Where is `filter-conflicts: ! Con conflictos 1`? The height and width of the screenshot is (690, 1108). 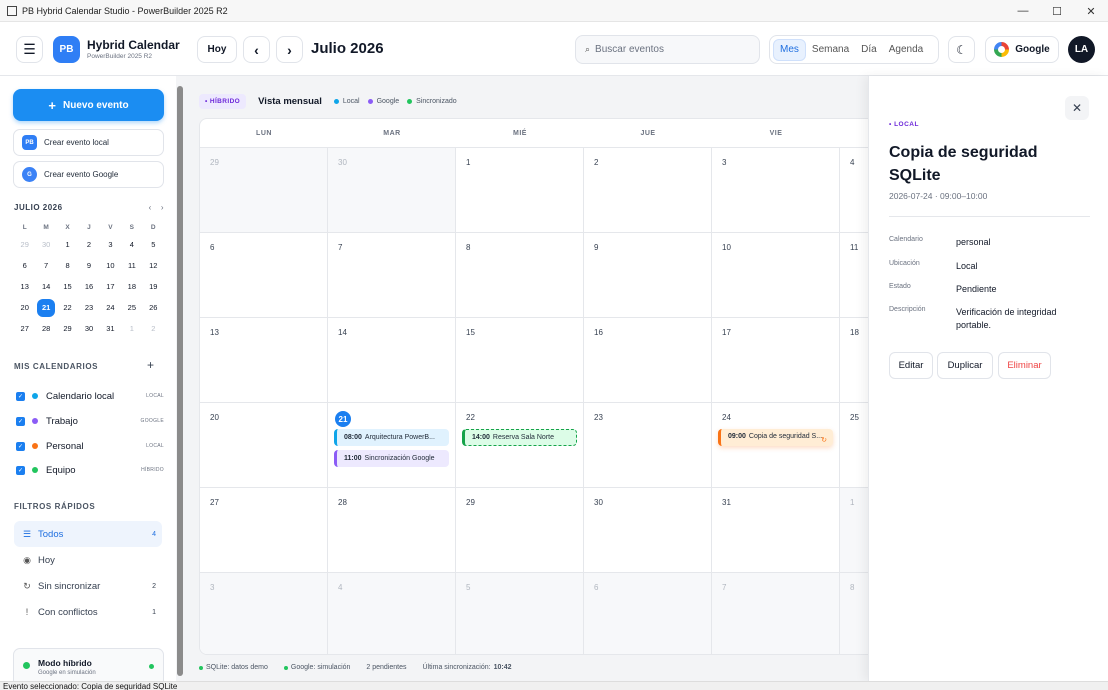
filter-conflicts: ! Con conflictos 1 is located at coordinates (88, 612).